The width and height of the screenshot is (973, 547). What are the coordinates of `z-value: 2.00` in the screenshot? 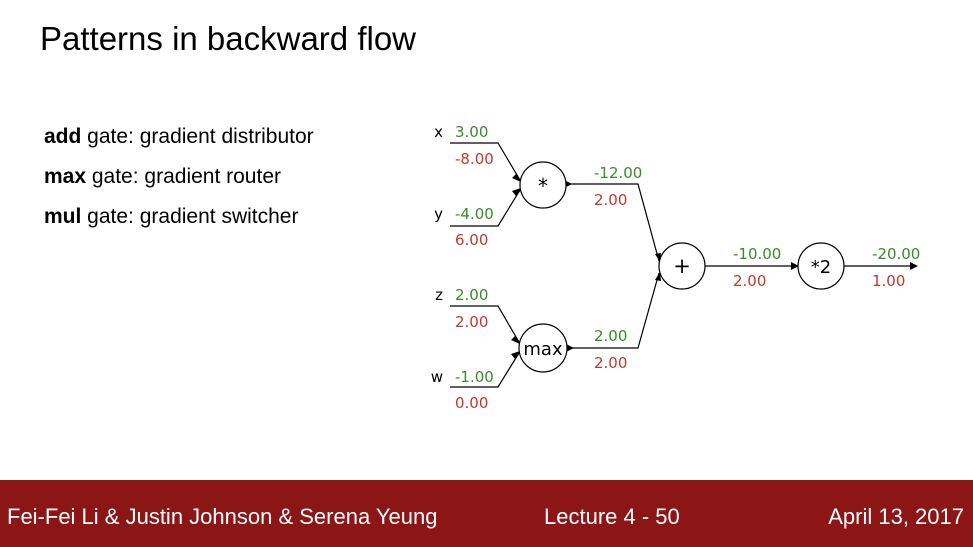 It's located at (471, 295).